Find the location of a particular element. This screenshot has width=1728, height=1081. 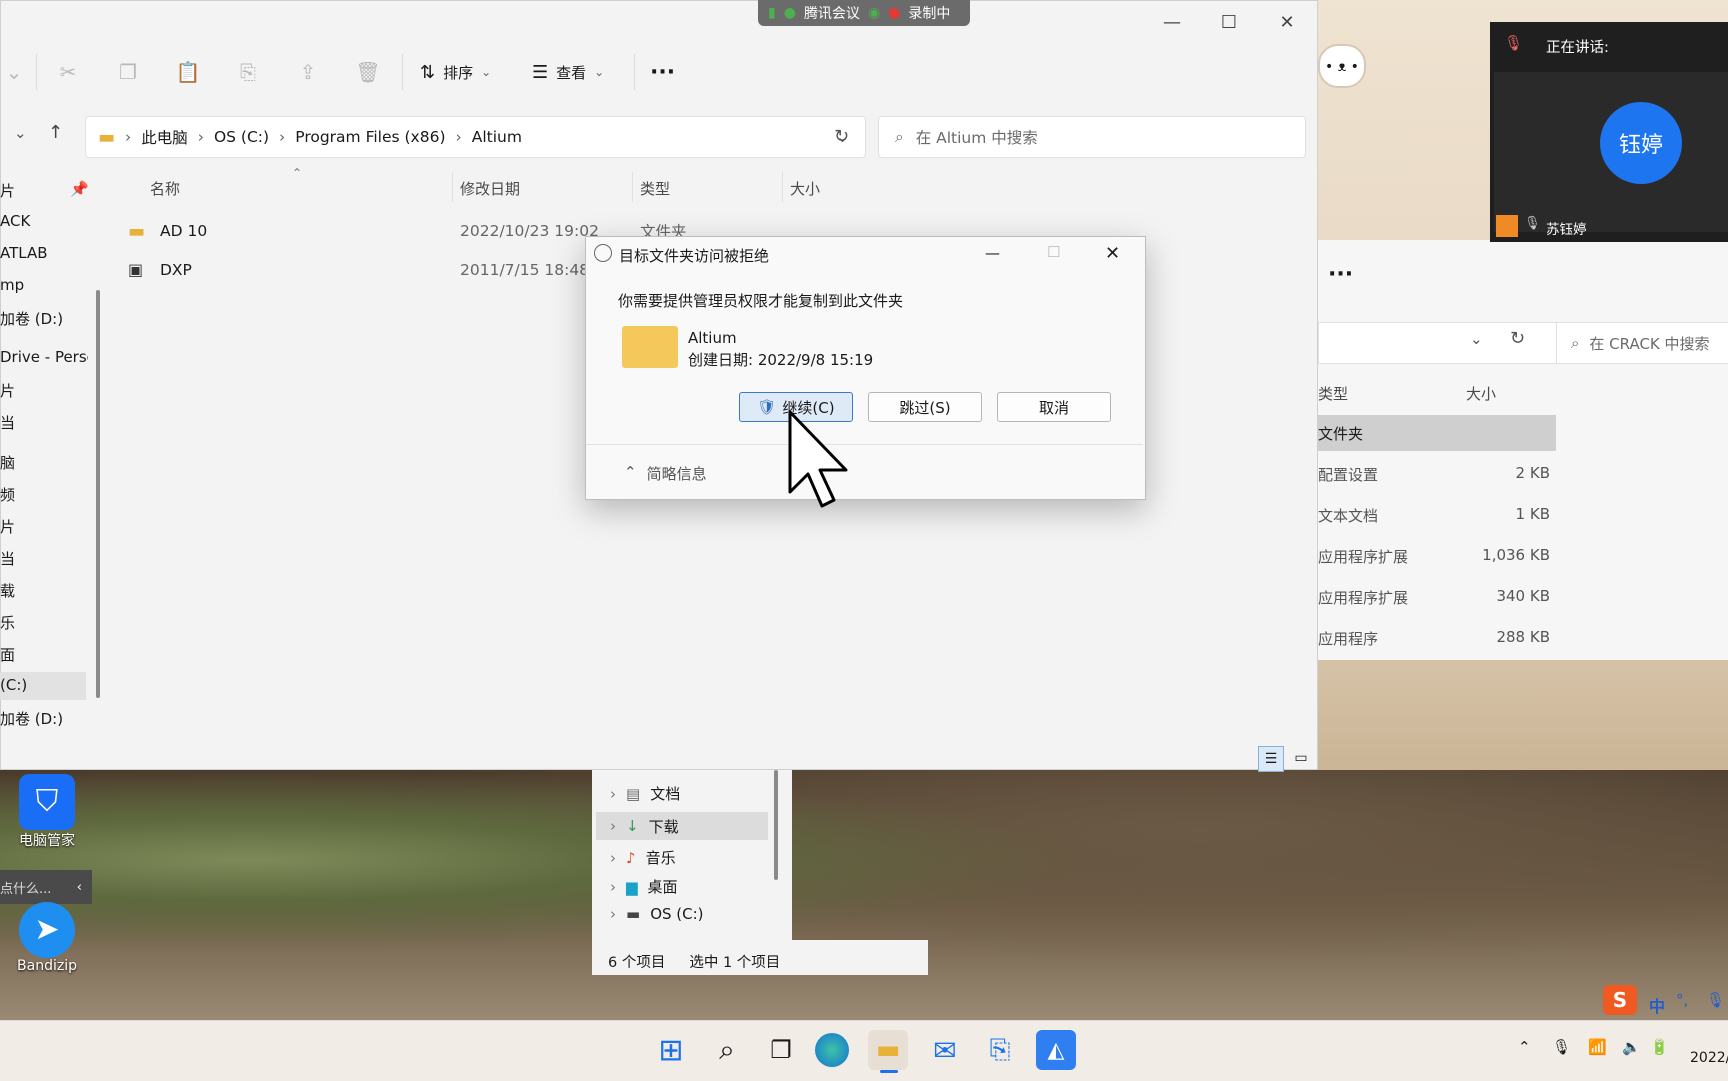

copy-icon: ❐ is located at coordinates (128, 72).